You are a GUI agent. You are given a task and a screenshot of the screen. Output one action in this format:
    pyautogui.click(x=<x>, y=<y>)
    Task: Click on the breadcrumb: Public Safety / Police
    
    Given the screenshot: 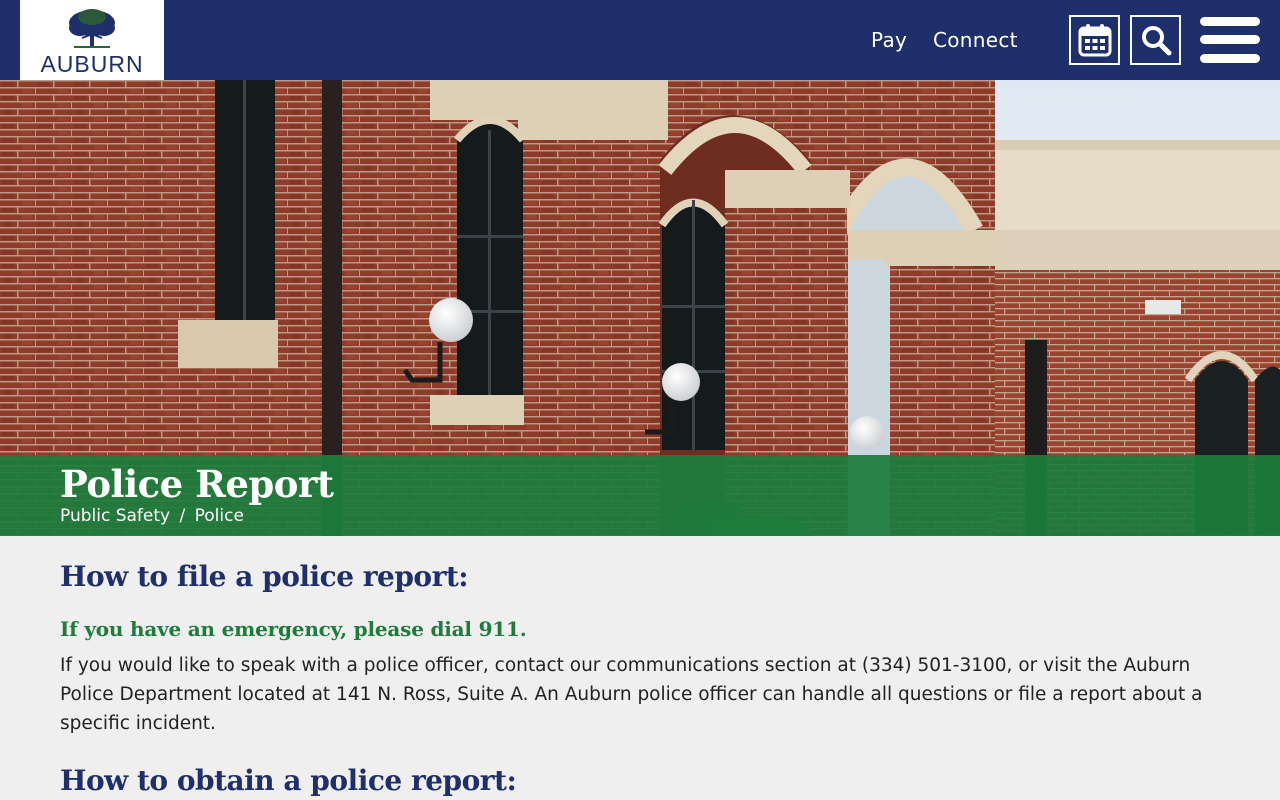 What is the action you would take?
    pyautogui.click(x=152, y=516)
    